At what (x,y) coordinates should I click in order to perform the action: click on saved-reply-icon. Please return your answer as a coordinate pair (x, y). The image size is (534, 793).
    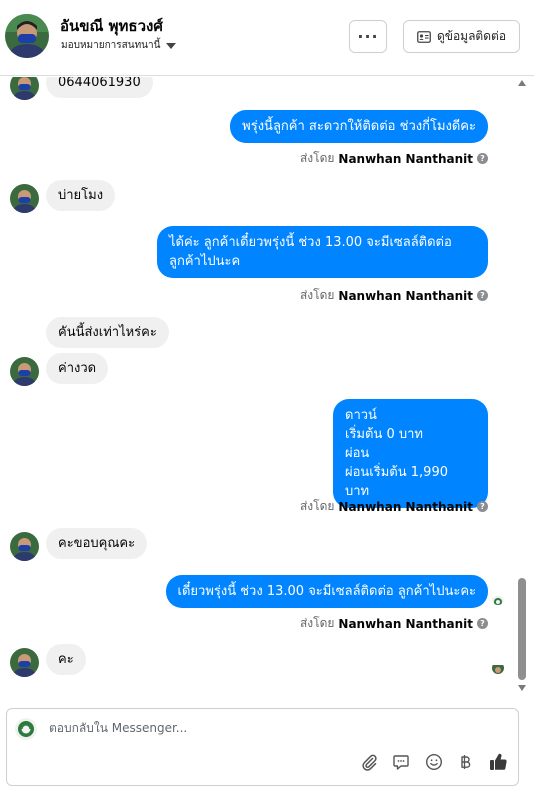
    Looking at the image, I should click on (401, 762).